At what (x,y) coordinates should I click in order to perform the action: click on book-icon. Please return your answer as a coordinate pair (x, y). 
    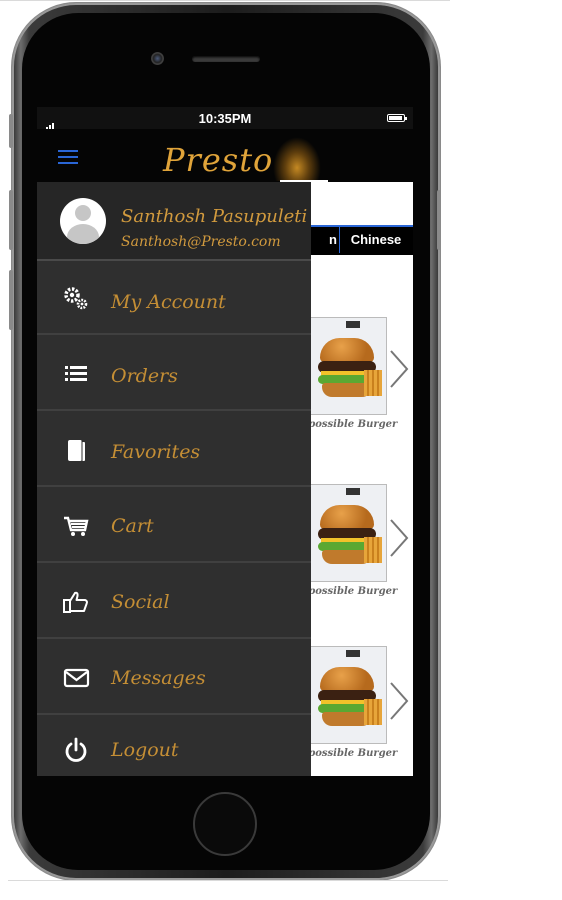
    Looking at the image, I should click on (76, 450).